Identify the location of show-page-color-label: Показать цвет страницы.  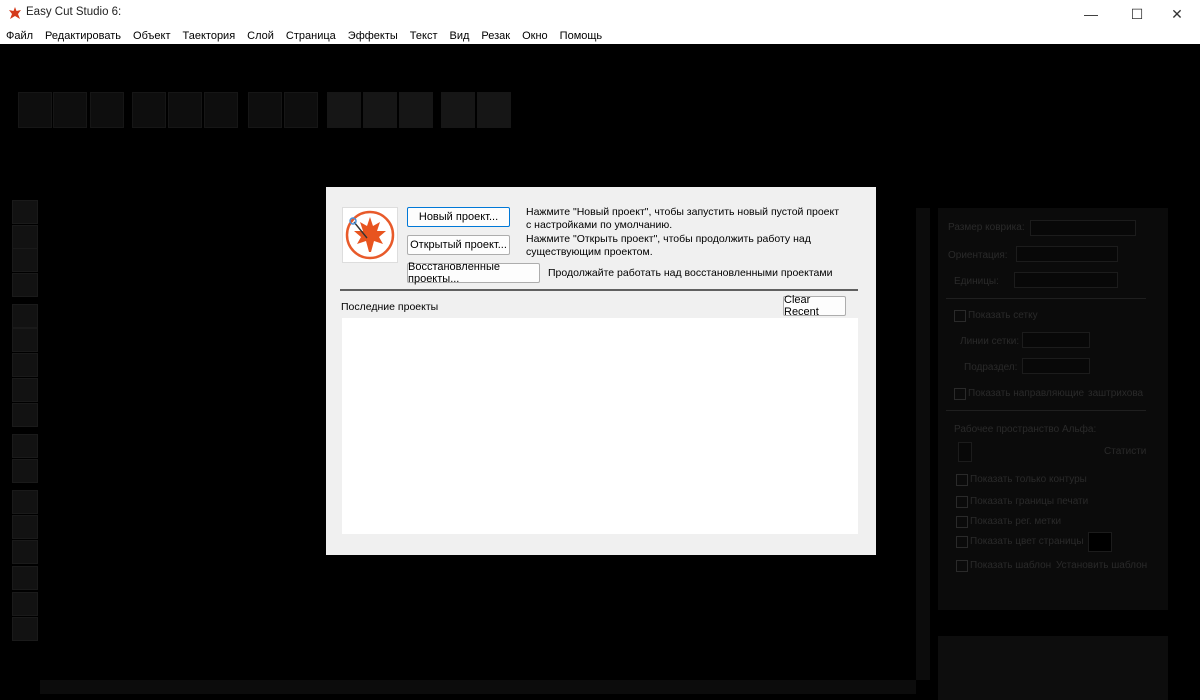
(1027, 541).